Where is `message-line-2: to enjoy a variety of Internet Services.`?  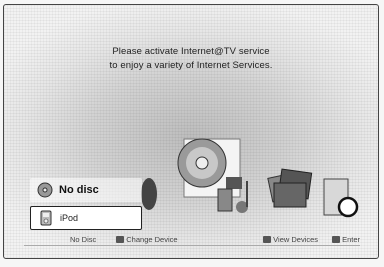 message-line-2: to enjoy a variety of Internet Services. is located at coordinates (191, 65).